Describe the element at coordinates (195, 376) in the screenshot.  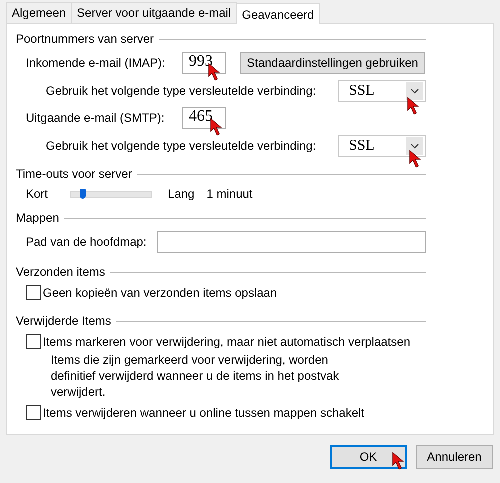
I see `help-text: Items die zijn gemarkeerd voor verwijdering, worden definitief verwijderd wanneer u de items in het postvak verwijdert.` at that location.